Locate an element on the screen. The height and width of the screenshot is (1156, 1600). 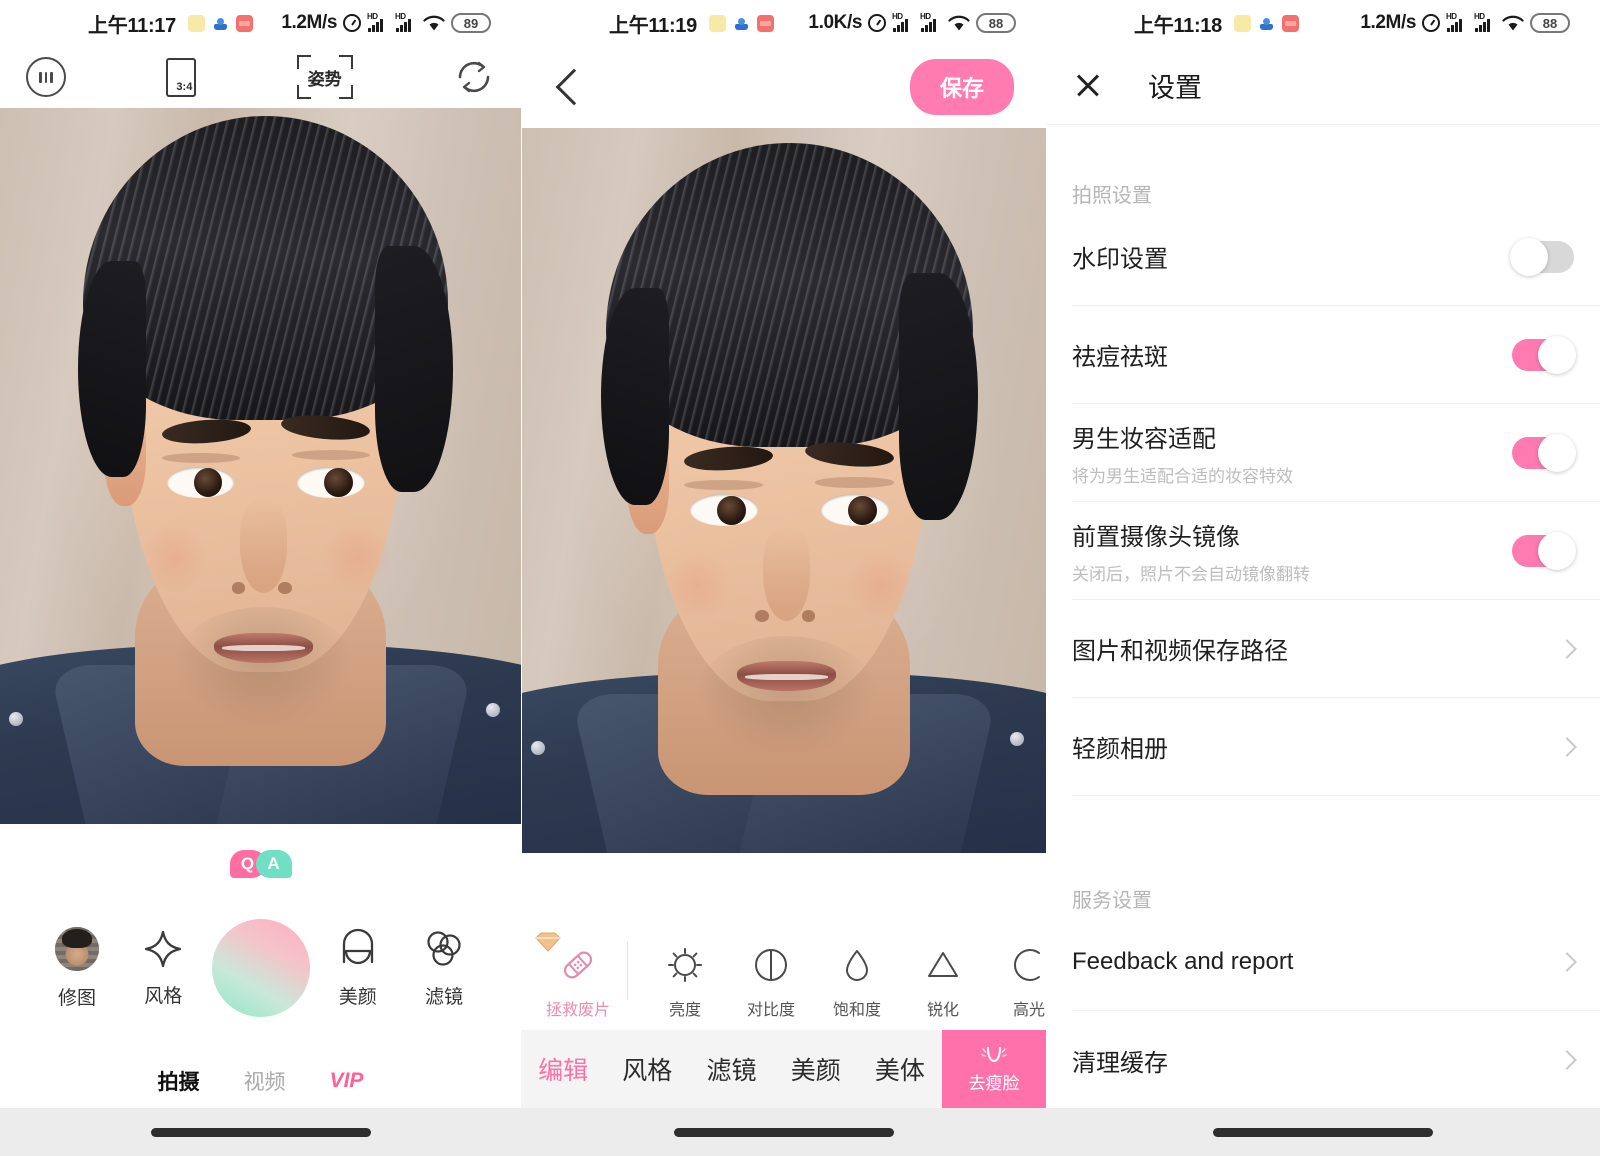
setting-row-feedback: Feedback and report is located at coordinates (1336, 962).